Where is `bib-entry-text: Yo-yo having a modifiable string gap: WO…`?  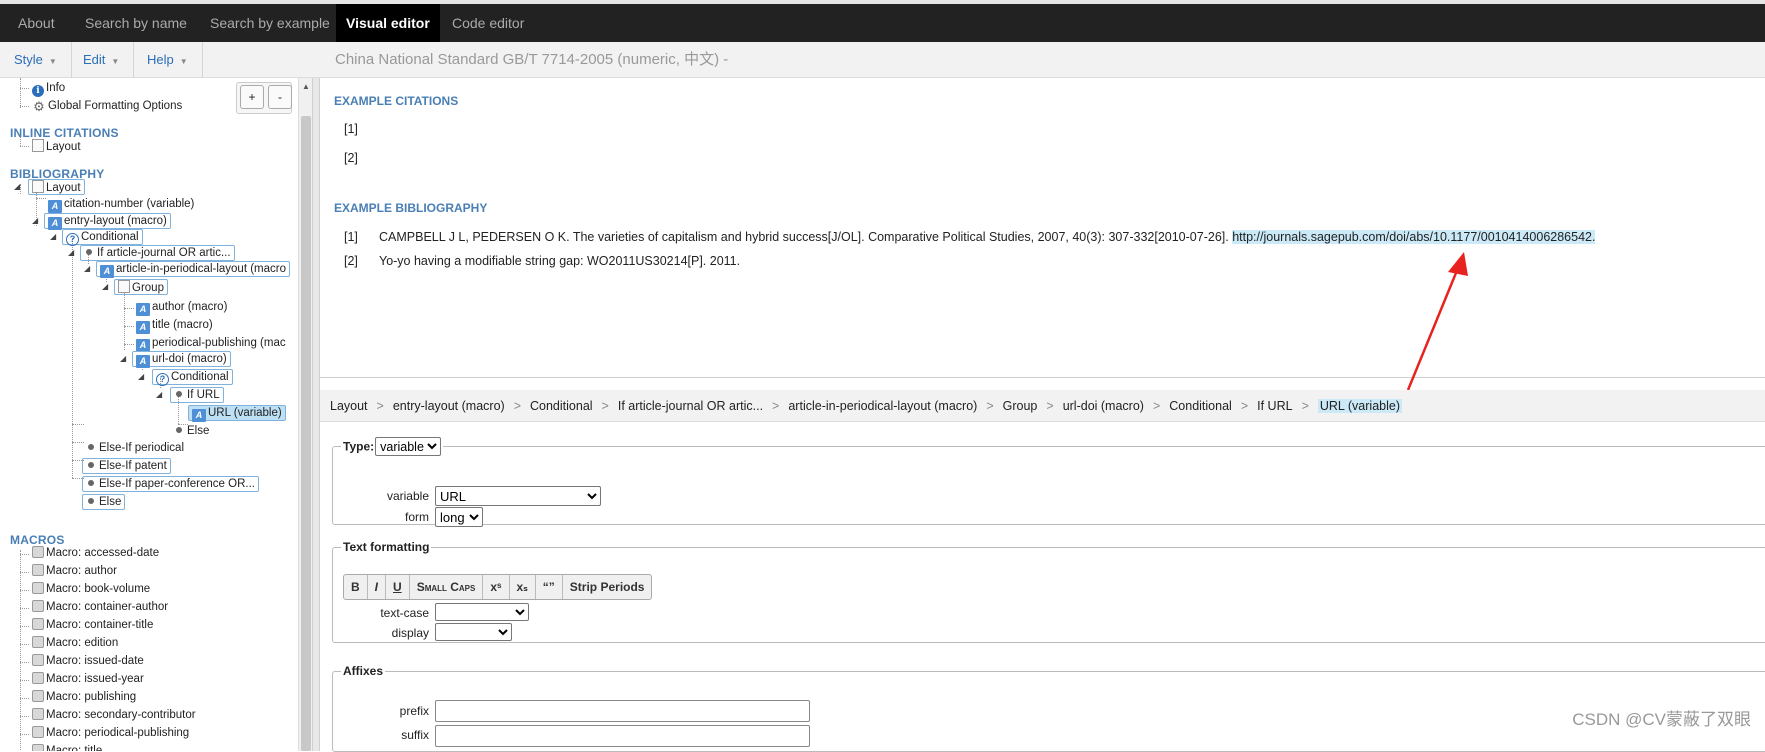
bib-entry-text: Yo-yo having a modifiable string gap: WO… is located at coordinates (560, 261).